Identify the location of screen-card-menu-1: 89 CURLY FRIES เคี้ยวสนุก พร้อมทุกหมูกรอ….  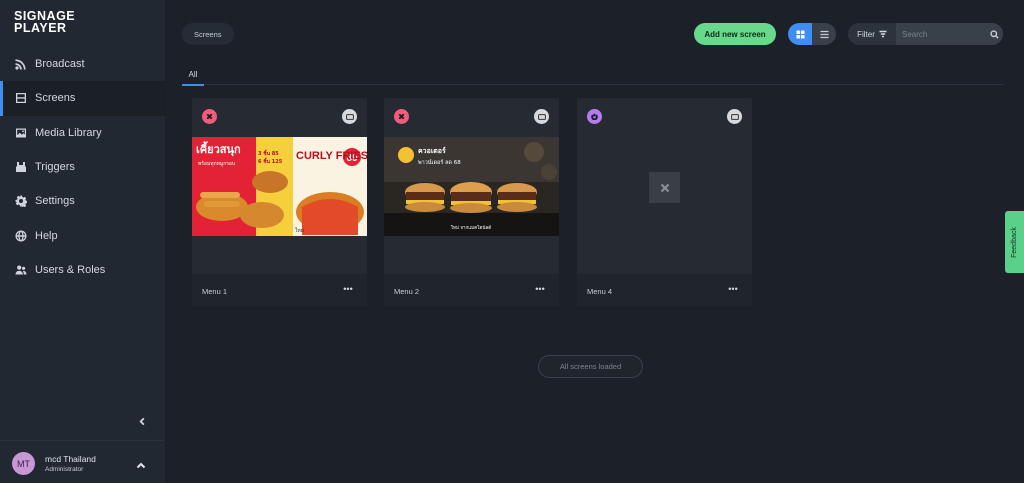
(279, 202).